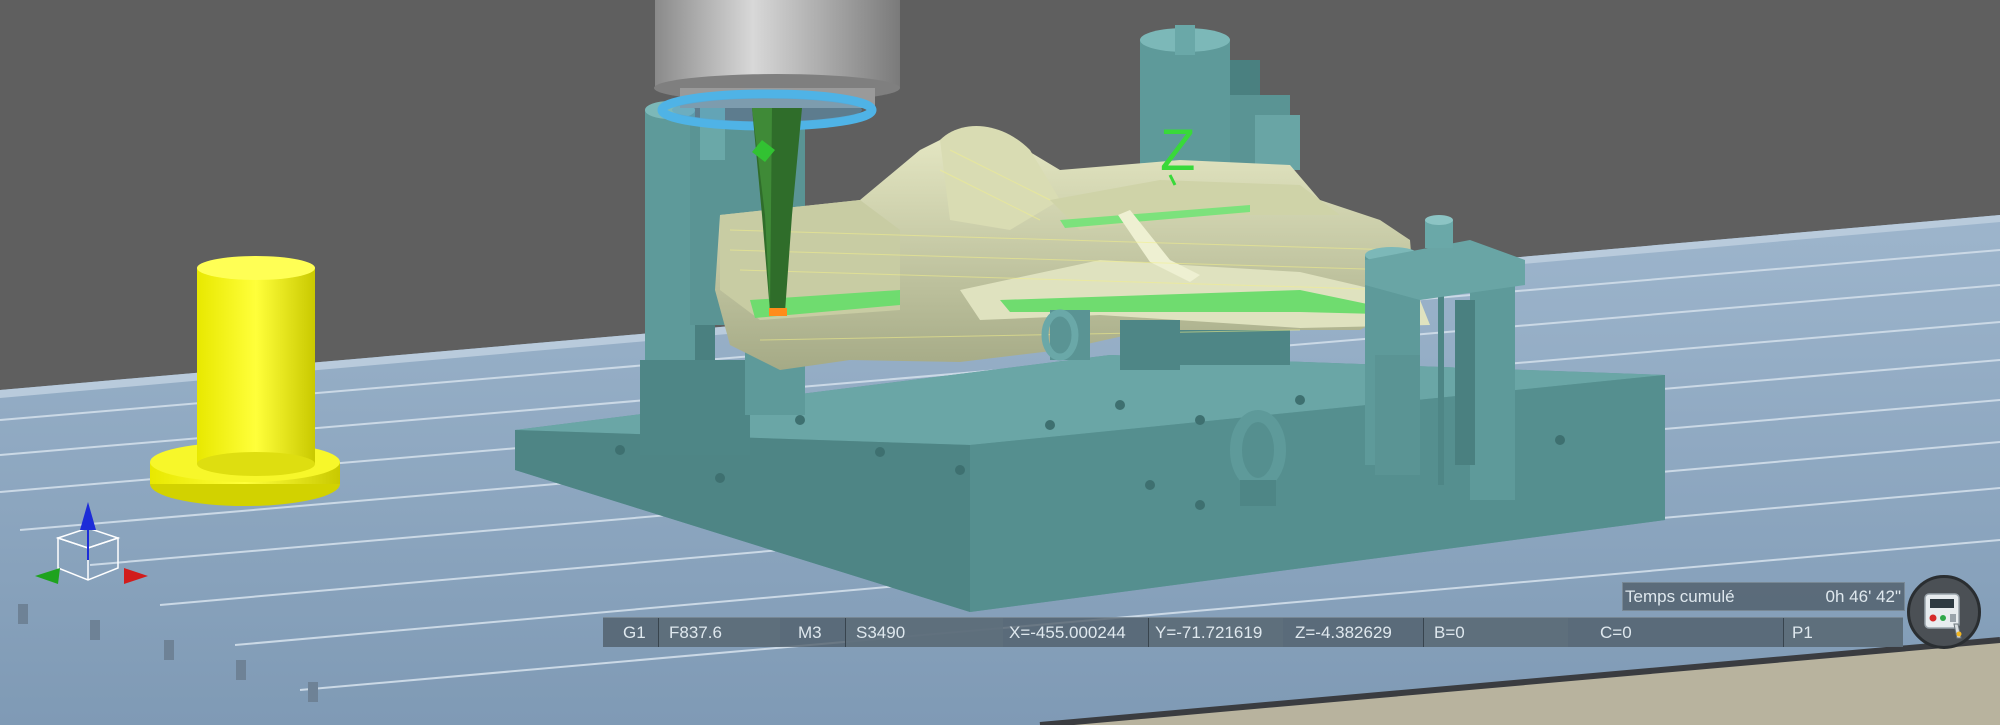 This screenshot has height=725, width=2000. Describe the element at coordinates (1177, 150) in the screenshot. I see `z-axis-label: Z` at that location.